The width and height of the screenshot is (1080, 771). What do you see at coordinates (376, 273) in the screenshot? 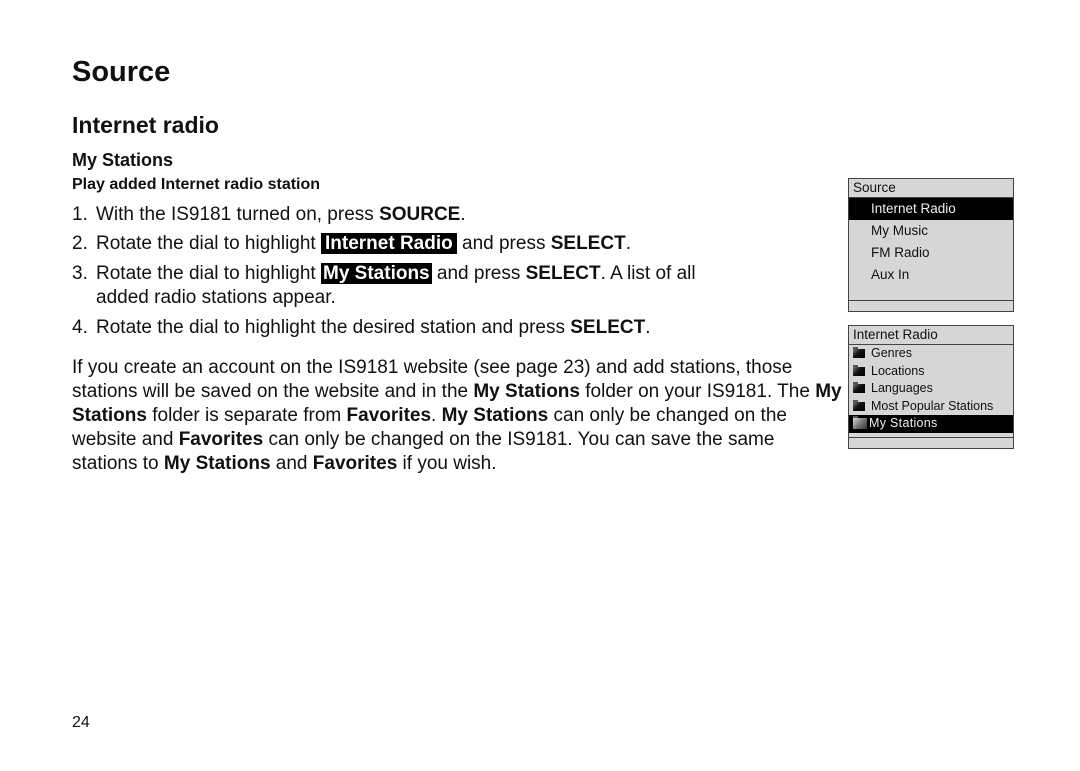
I see `highlighted-menu-item: My Stations` at bounding box center [376, 273].